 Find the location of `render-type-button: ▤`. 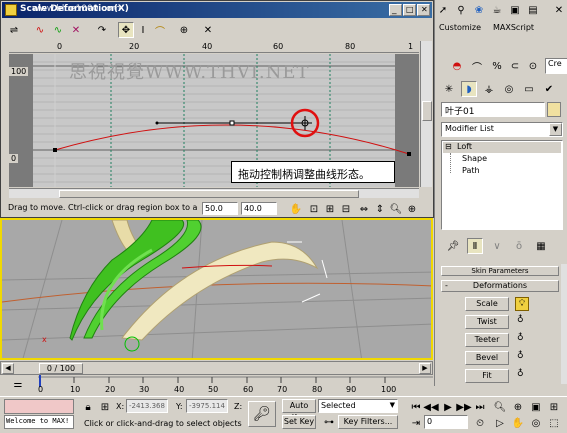

render-type-button: ▤ is located at coordinates (533, 10).